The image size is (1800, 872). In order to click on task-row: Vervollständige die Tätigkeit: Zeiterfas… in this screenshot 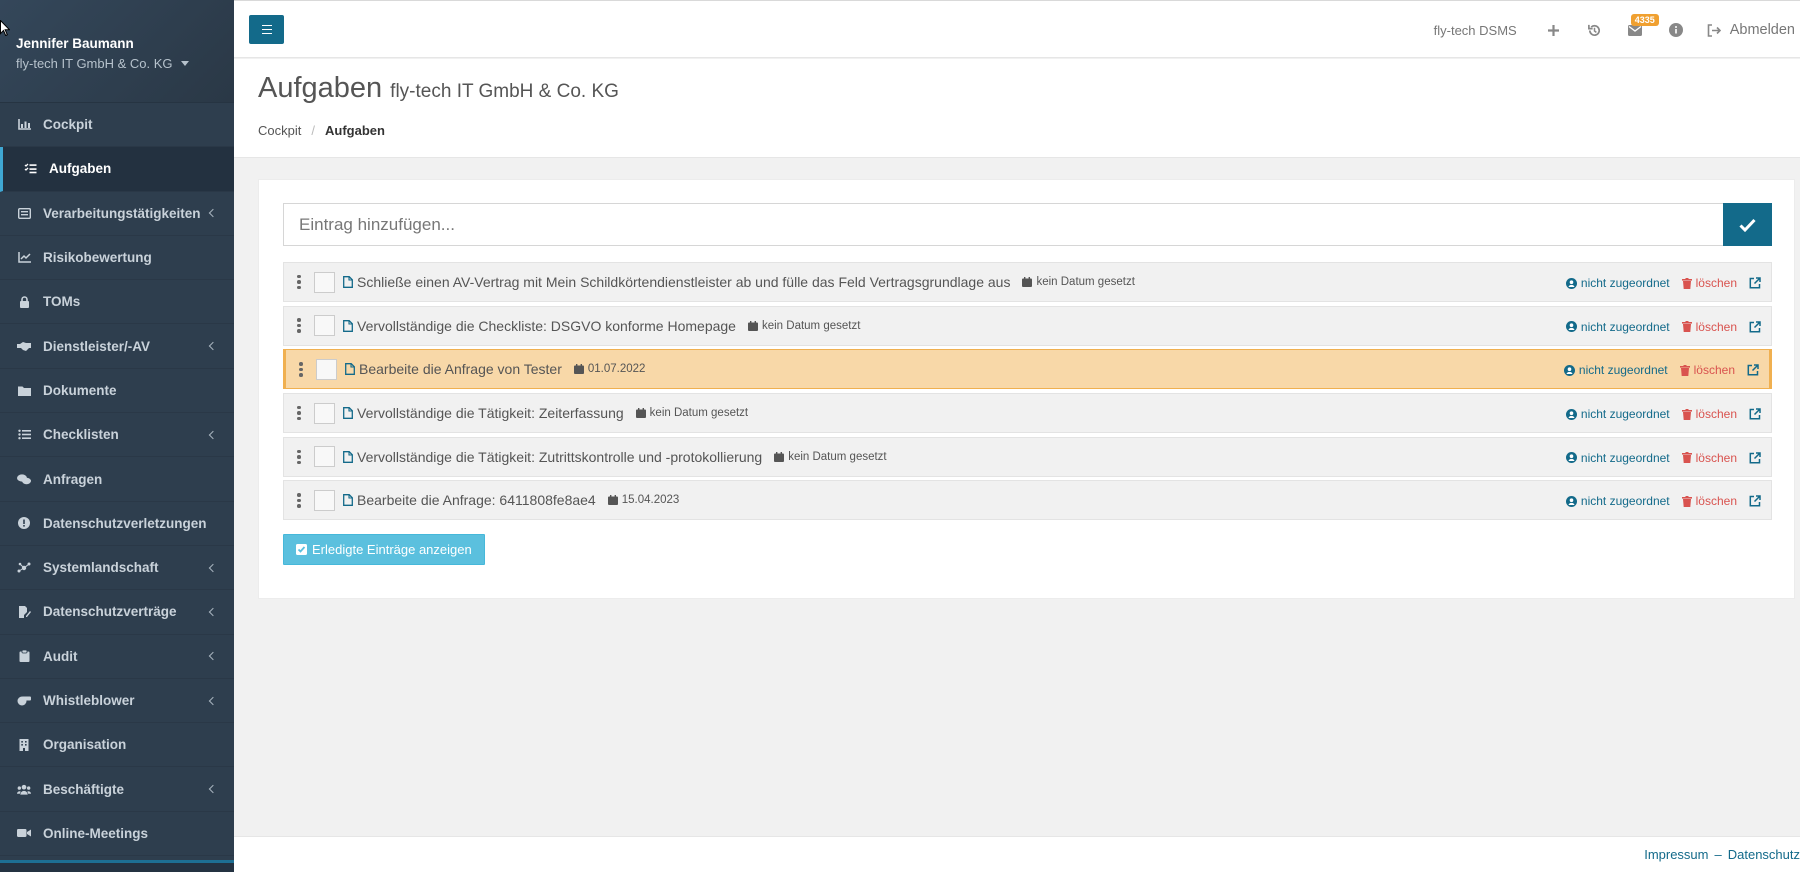, I will do `click(1027, 413)`.